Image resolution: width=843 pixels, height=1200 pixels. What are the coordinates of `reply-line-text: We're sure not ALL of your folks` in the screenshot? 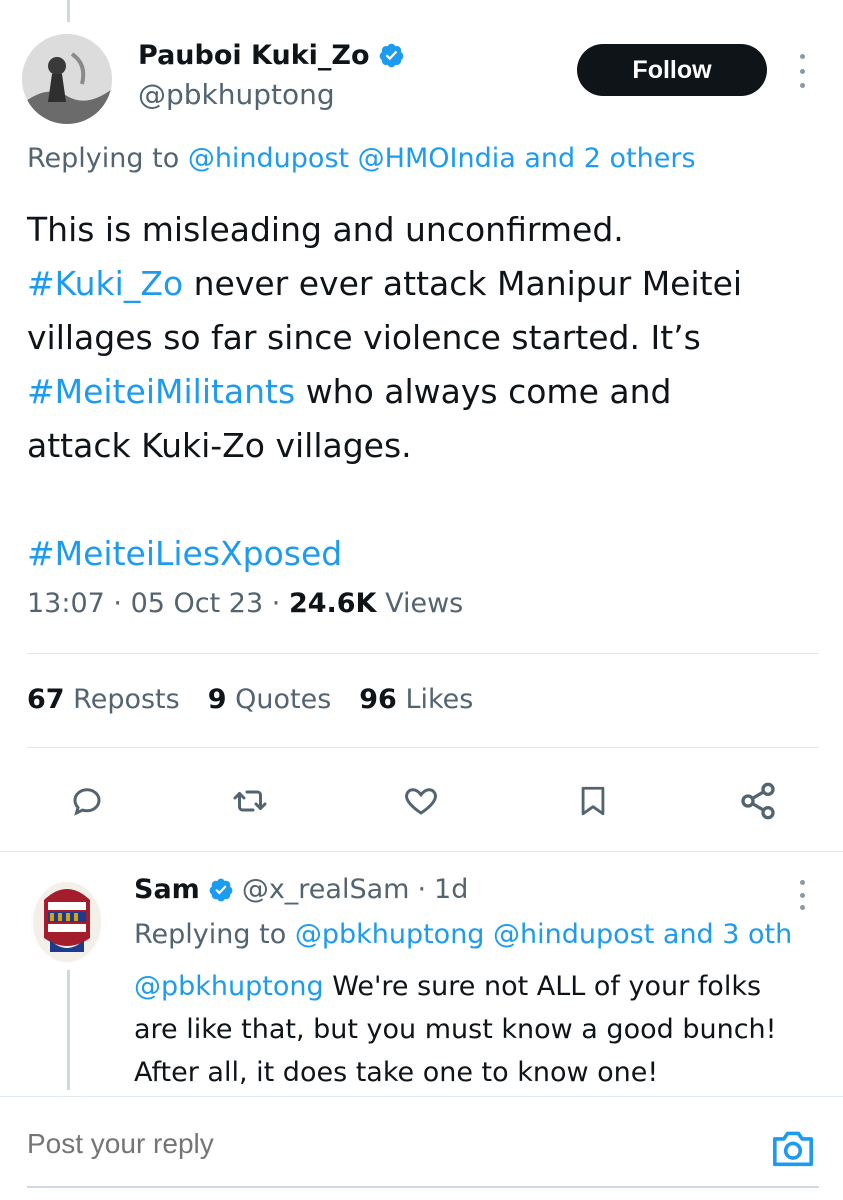 It's located at (542, 986).